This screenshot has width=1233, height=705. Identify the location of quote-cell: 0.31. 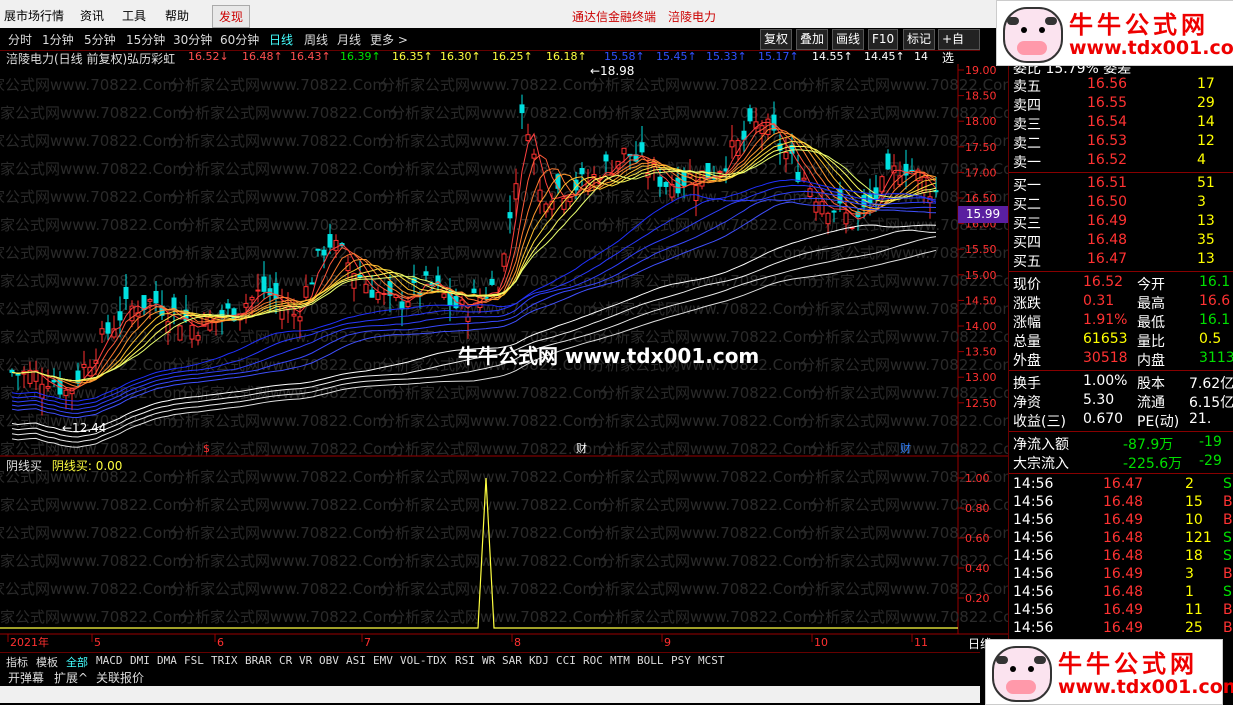
(1099, 301).